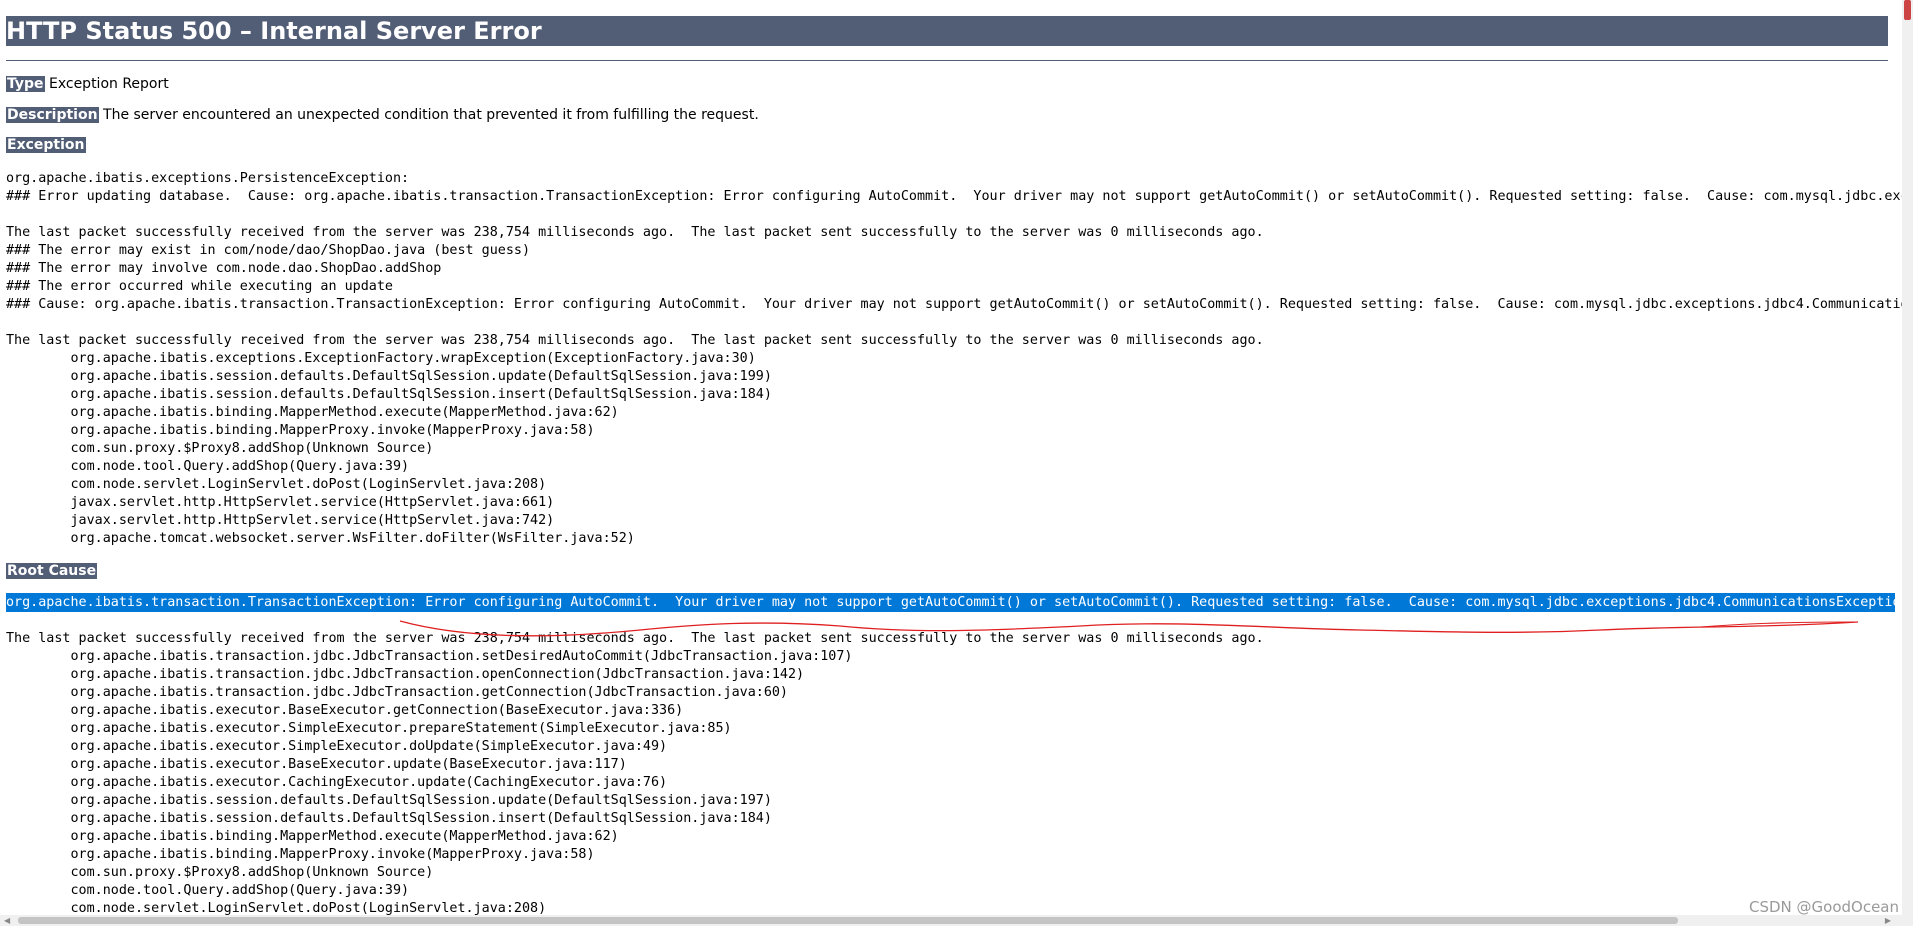 This screenshot has width=1913, height=926. Describe the element at coordinates (52, 571) in the screenshot. I see `root-cause-label: Root Cause` at that location.